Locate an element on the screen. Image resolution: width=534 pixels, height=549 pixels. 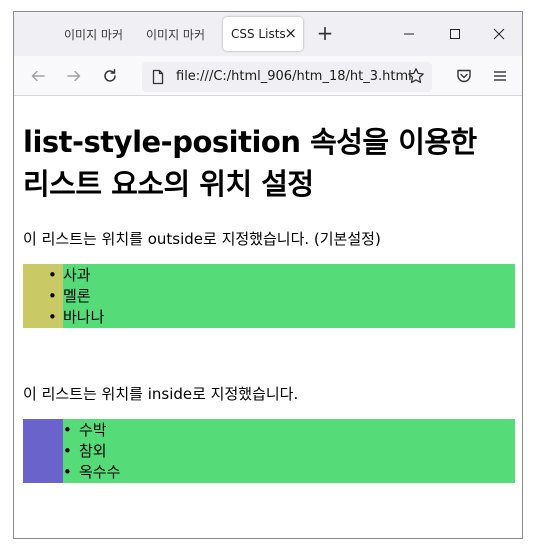
outside-list: • • • 사과 멜론 바나나 is located at coordinates (269, 296).